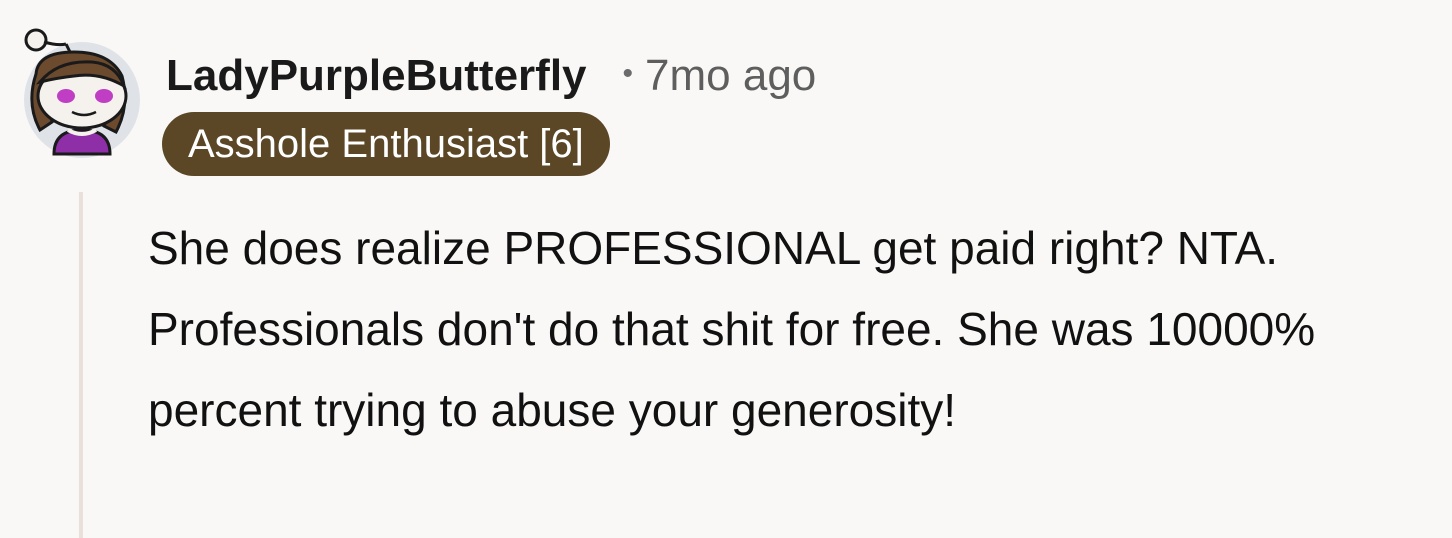 This screenshot has height=538, width=1452. What do you see at coordinates (376, 76) in the screenshot?
I see `author-name: LadyPurpleButterfly` at bounding box center [376, 76].